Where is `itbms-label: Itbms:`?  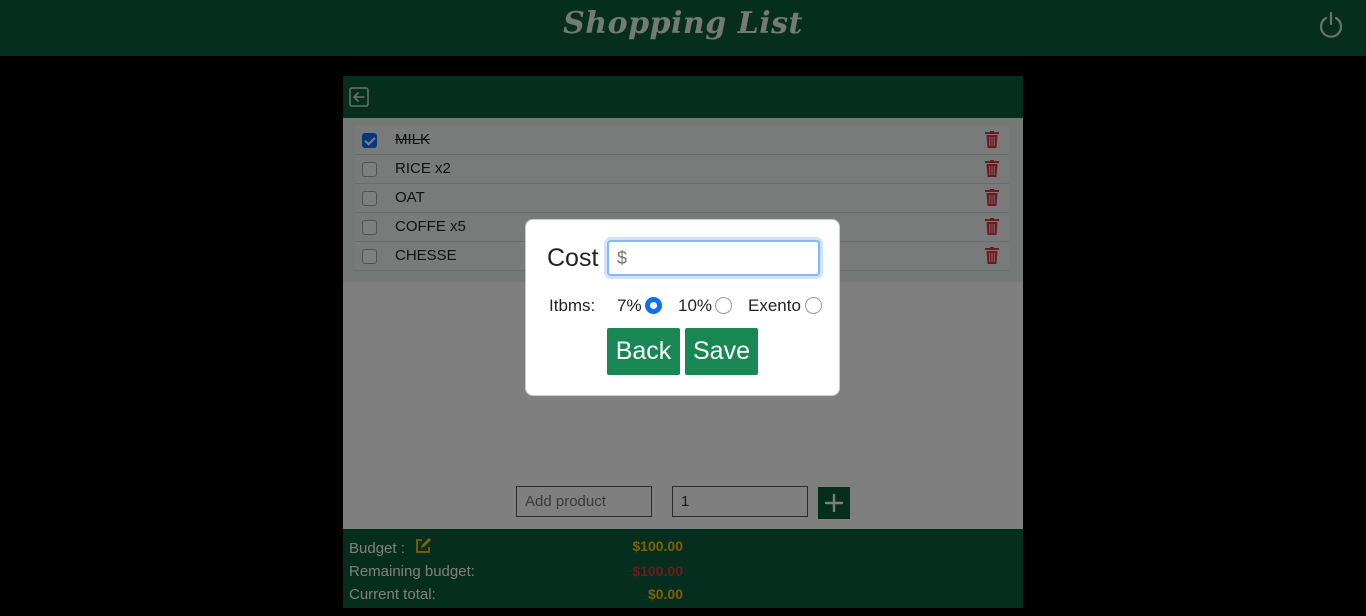 itbms-label: Itbms: is located at coordinates (572, 305).